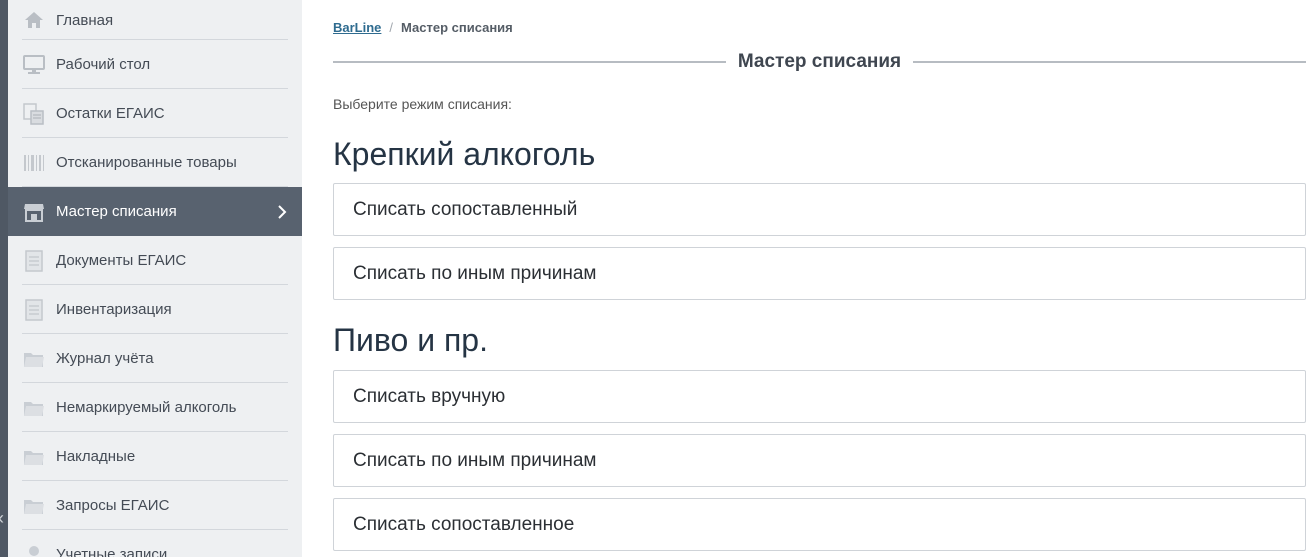 This screenshot has width=1315, height=557. I want to click on chevron-right-icon, so click(282, 212).